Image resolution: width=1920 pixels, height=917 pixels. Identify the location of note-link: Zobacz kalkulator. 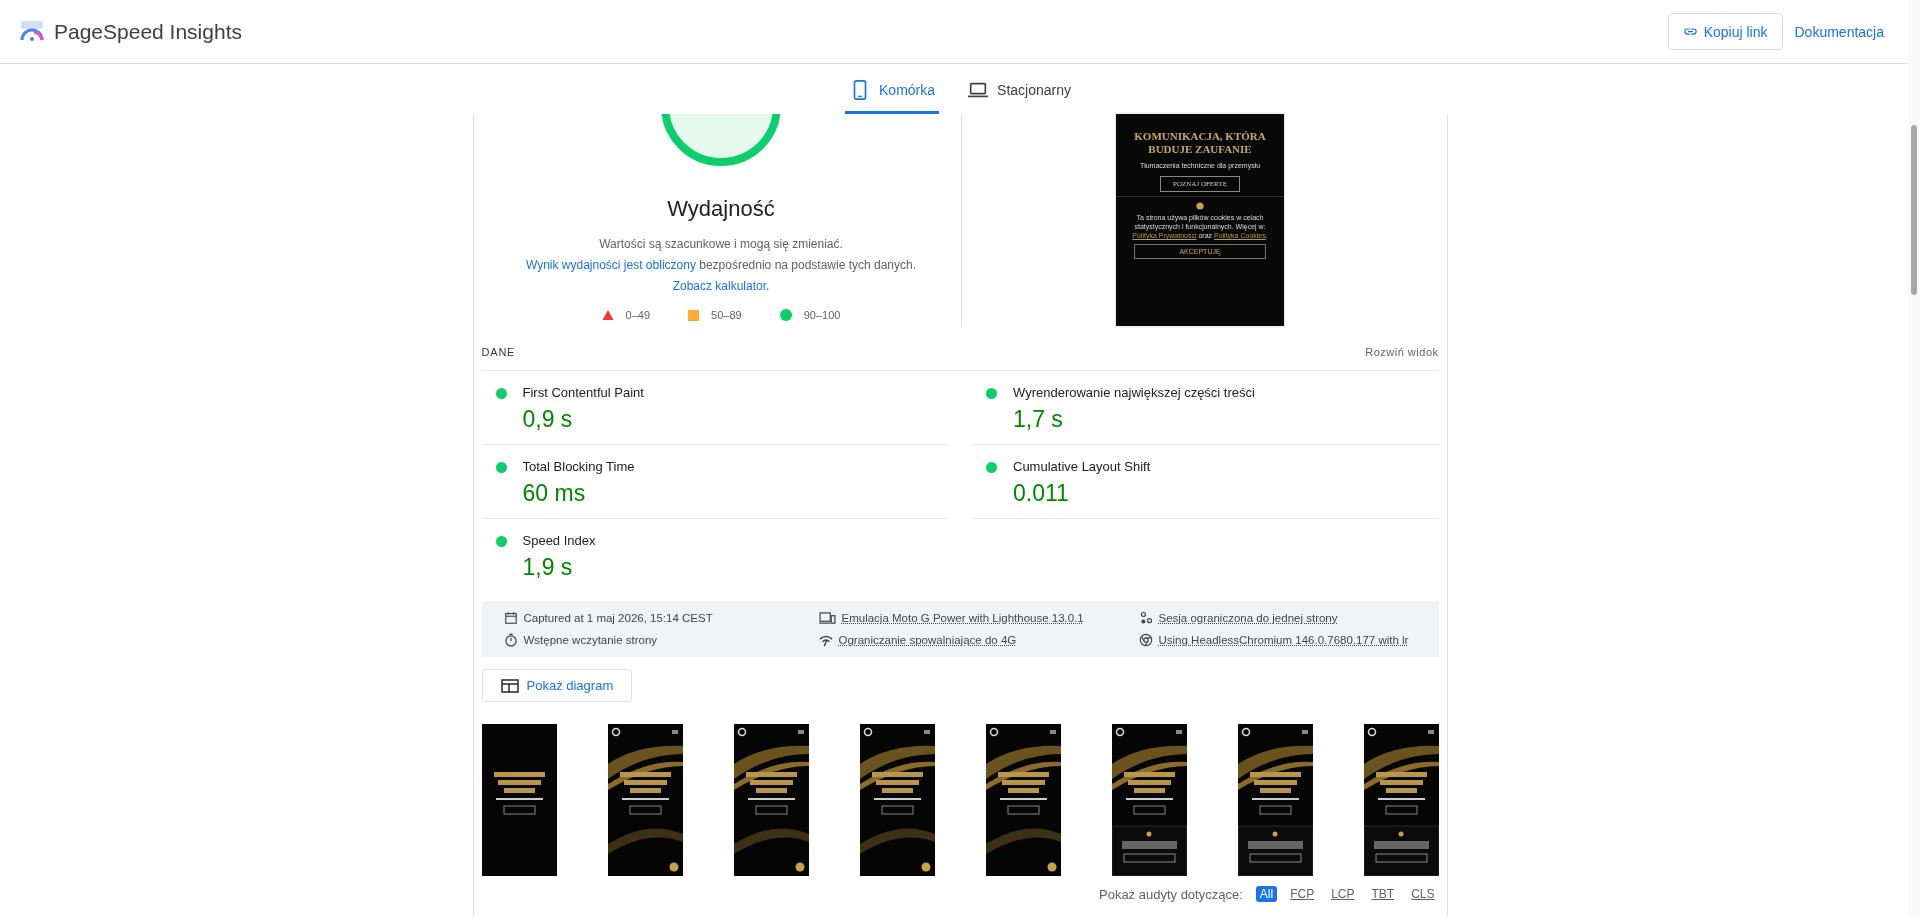
(719, 286).